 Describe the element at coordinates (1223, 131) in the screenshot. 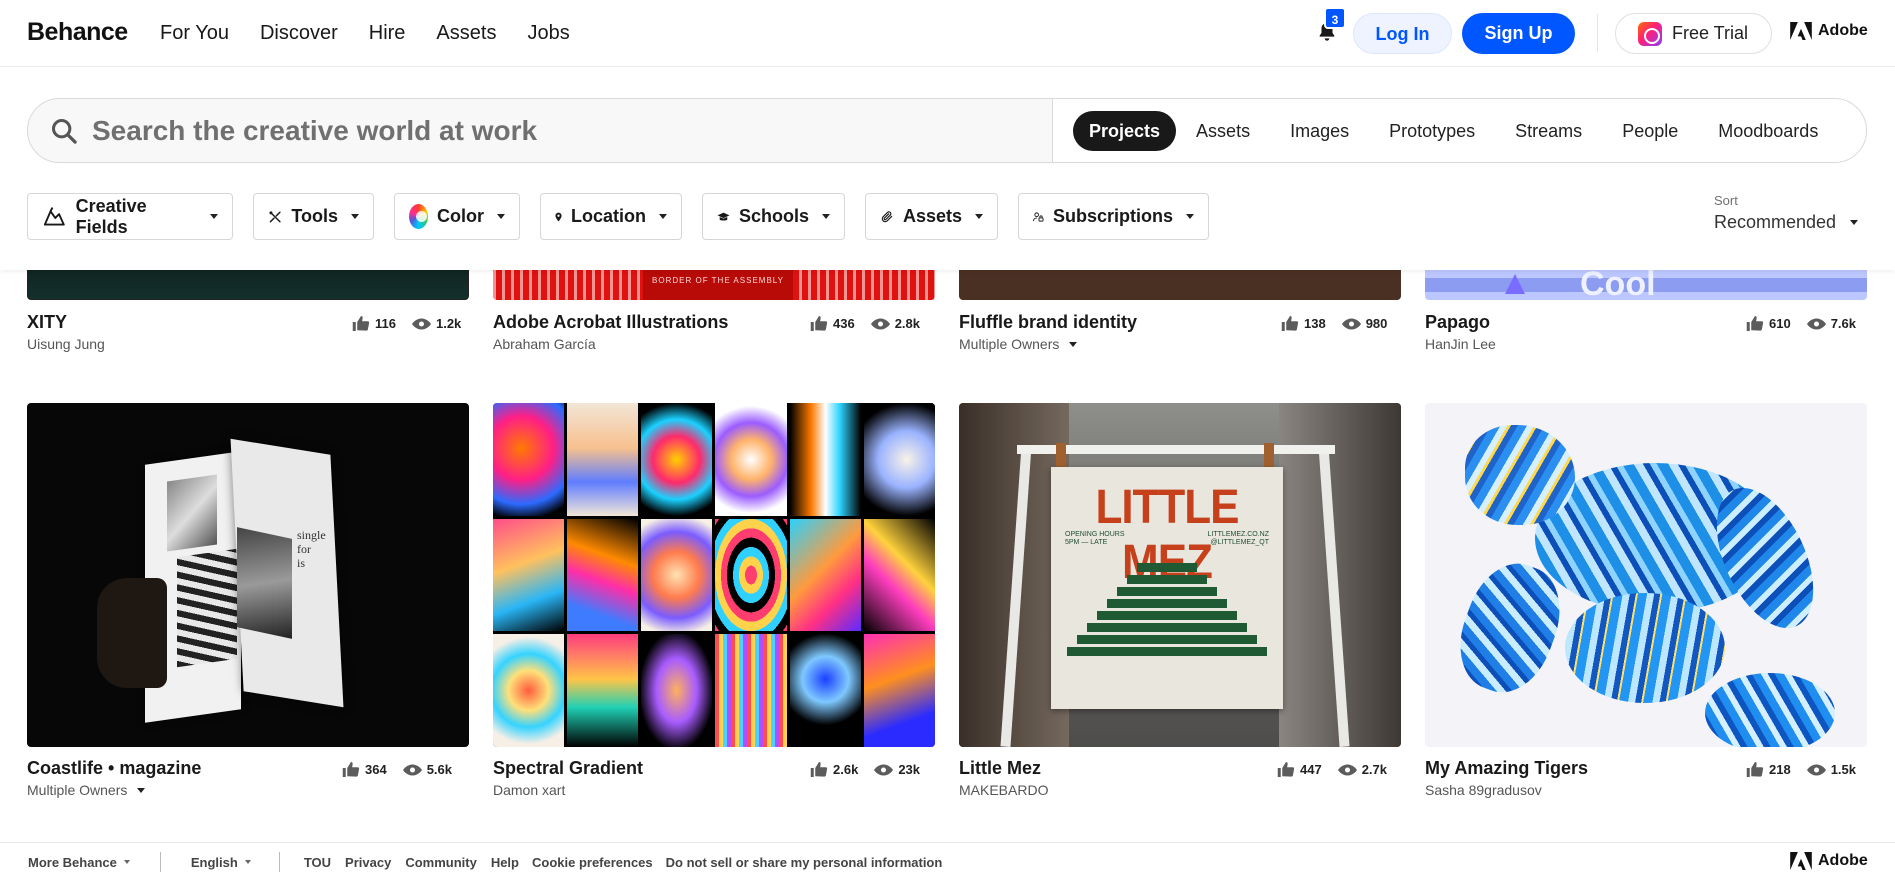

I see `tab-assets: Assets` at that location.